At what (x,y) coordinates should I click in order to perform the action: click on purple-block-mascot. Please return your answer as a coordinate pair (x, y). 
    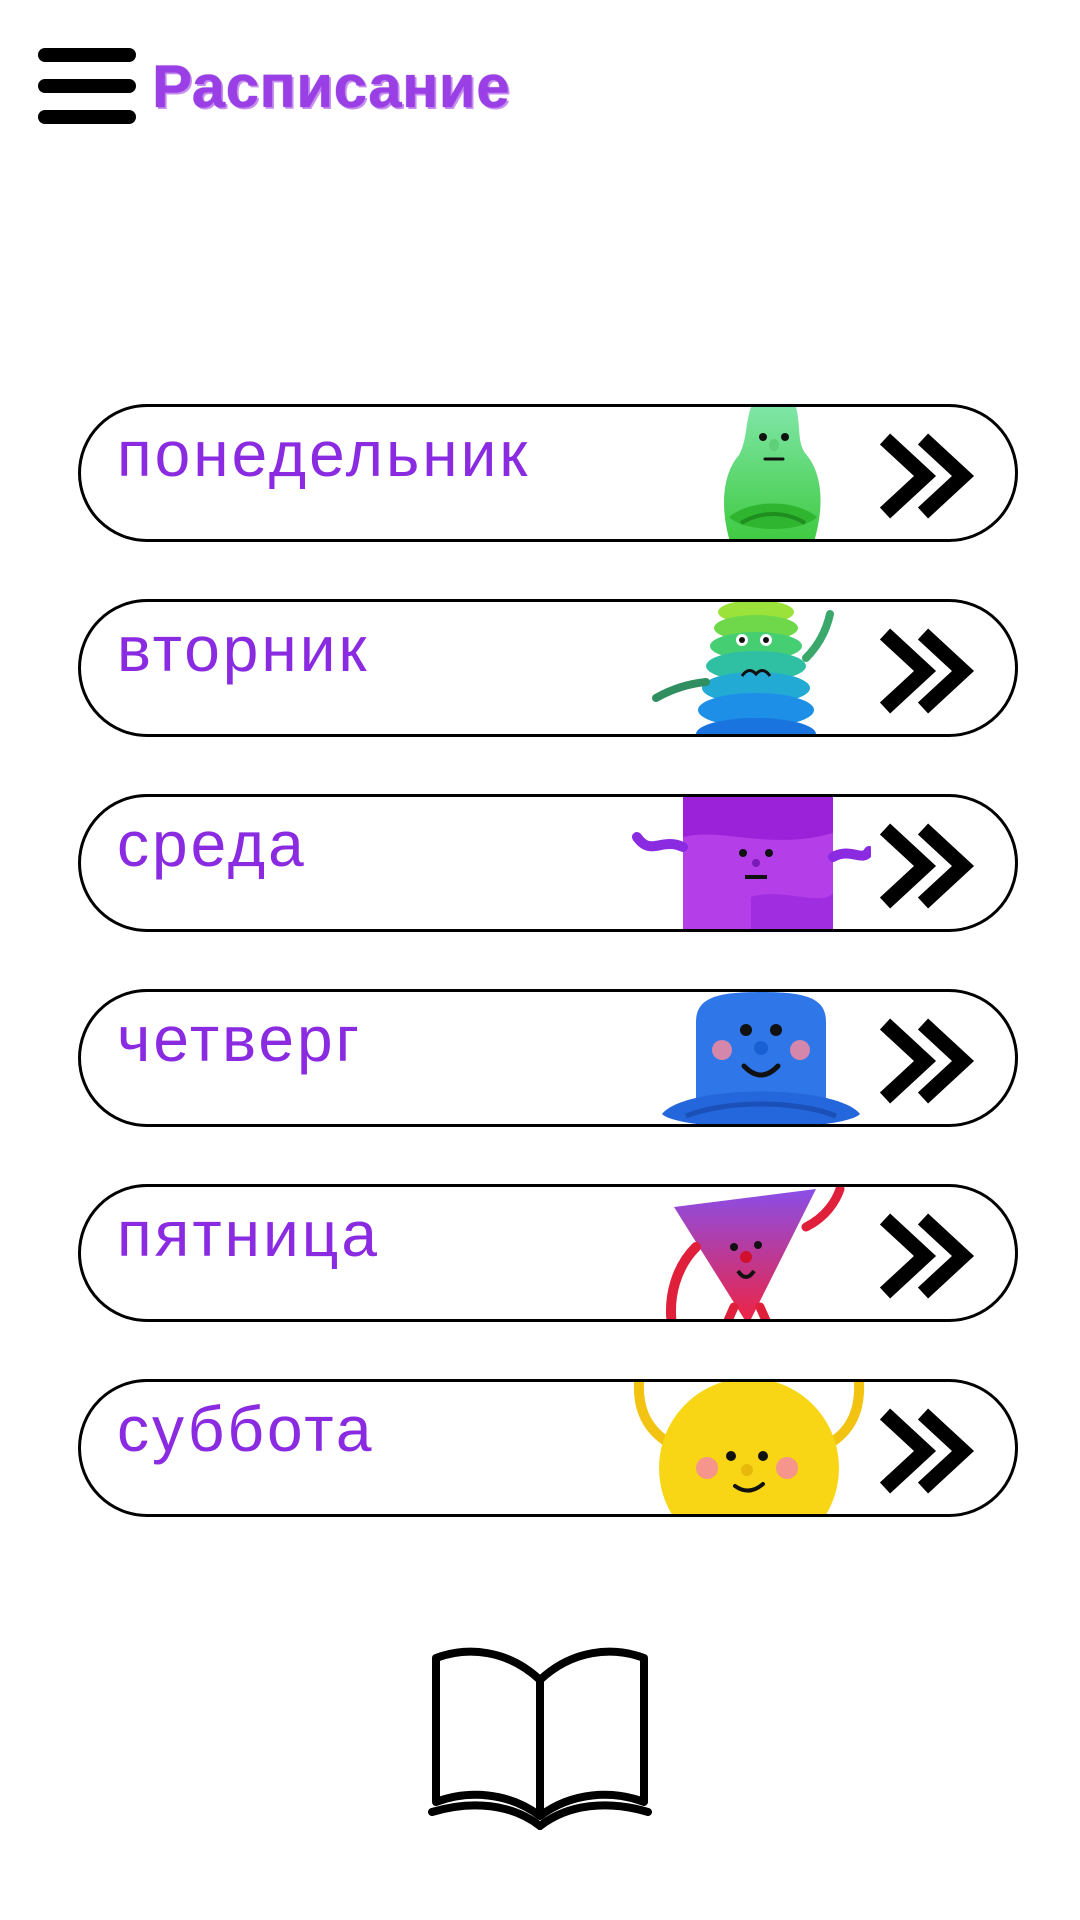
    Looking at the image, I should click on (751, 863).